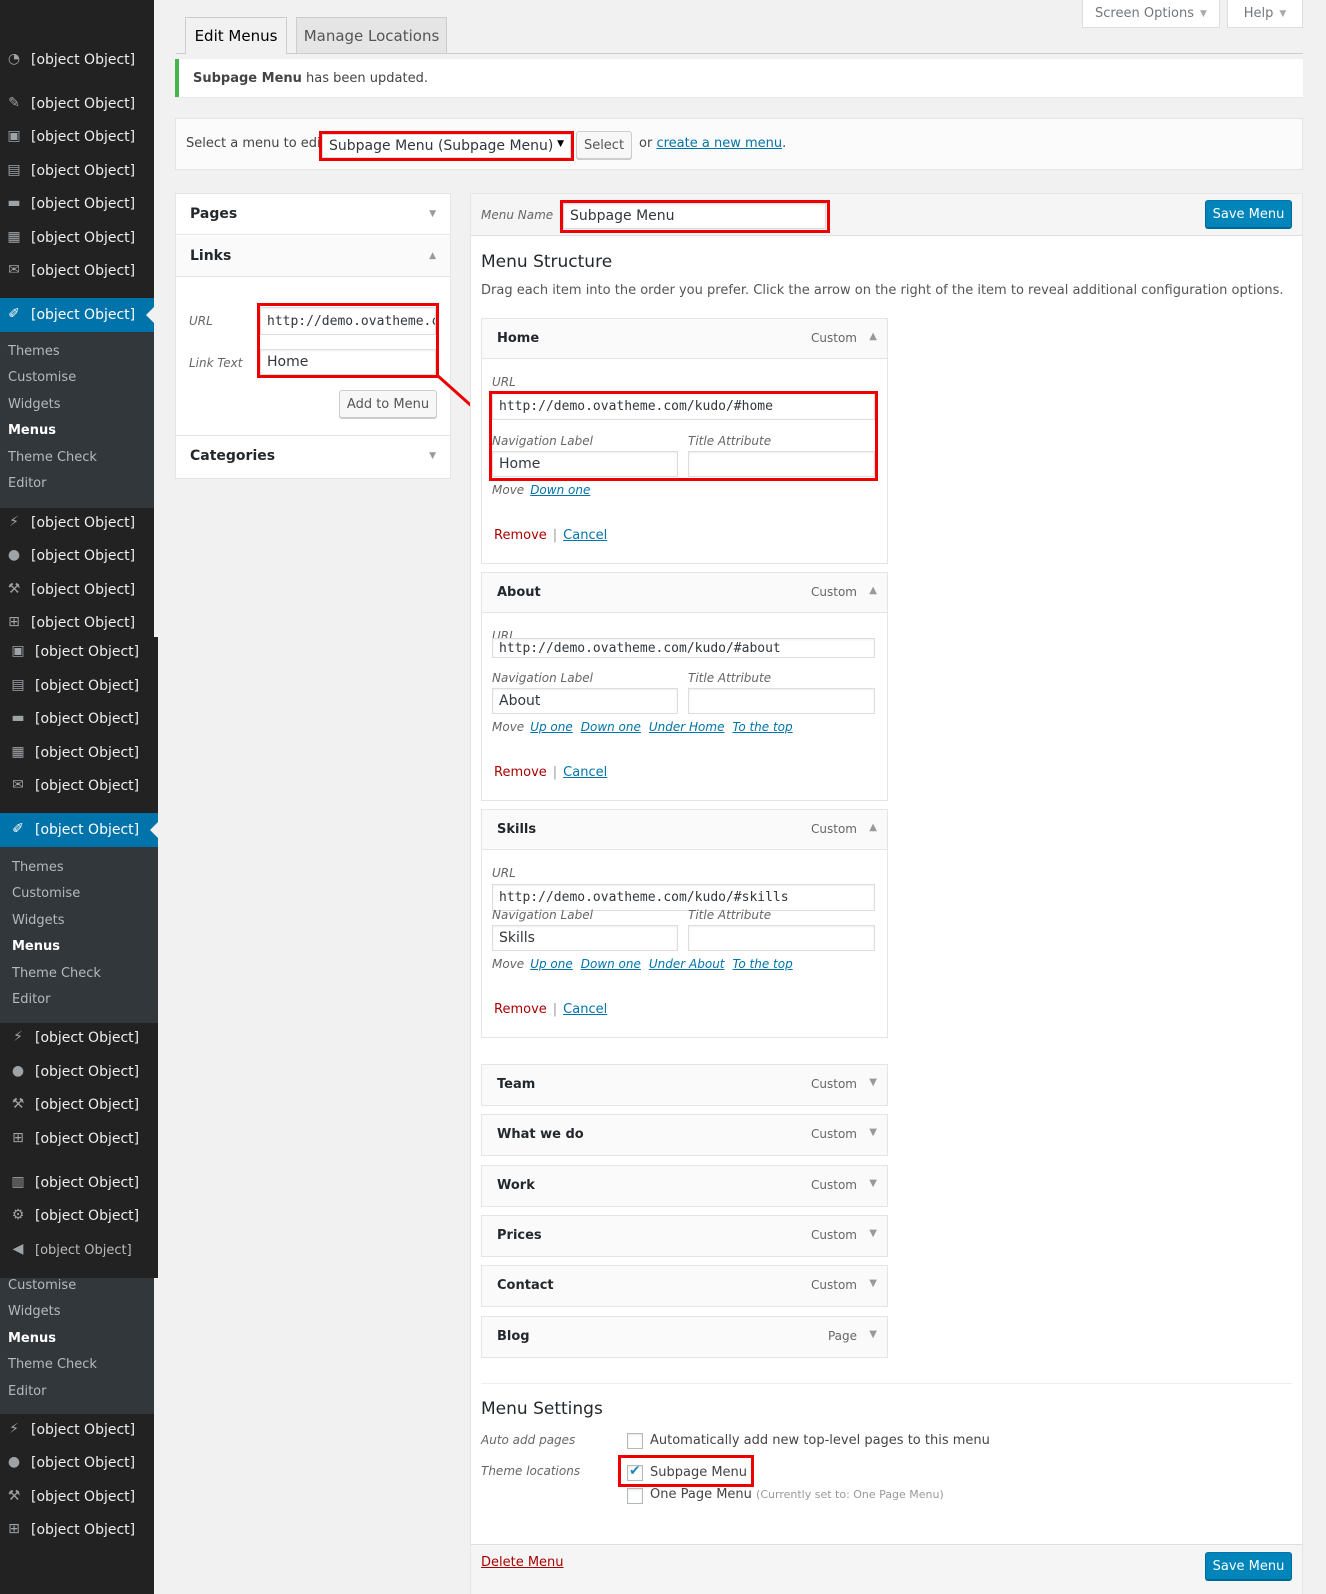 This screenshot has height=1594, width=1326. Describe the element at coordinates (313, 456) in the screenshot. I see `accordion-categories: Categories ▼` at that location.